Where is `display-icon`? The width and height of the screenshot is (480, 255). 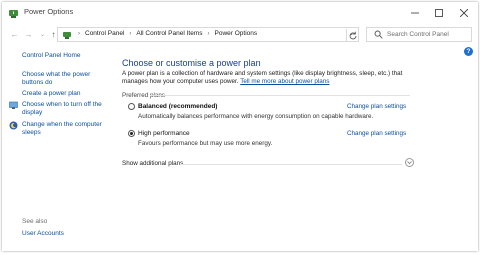
display-icon is located at coordinates (13, 105).